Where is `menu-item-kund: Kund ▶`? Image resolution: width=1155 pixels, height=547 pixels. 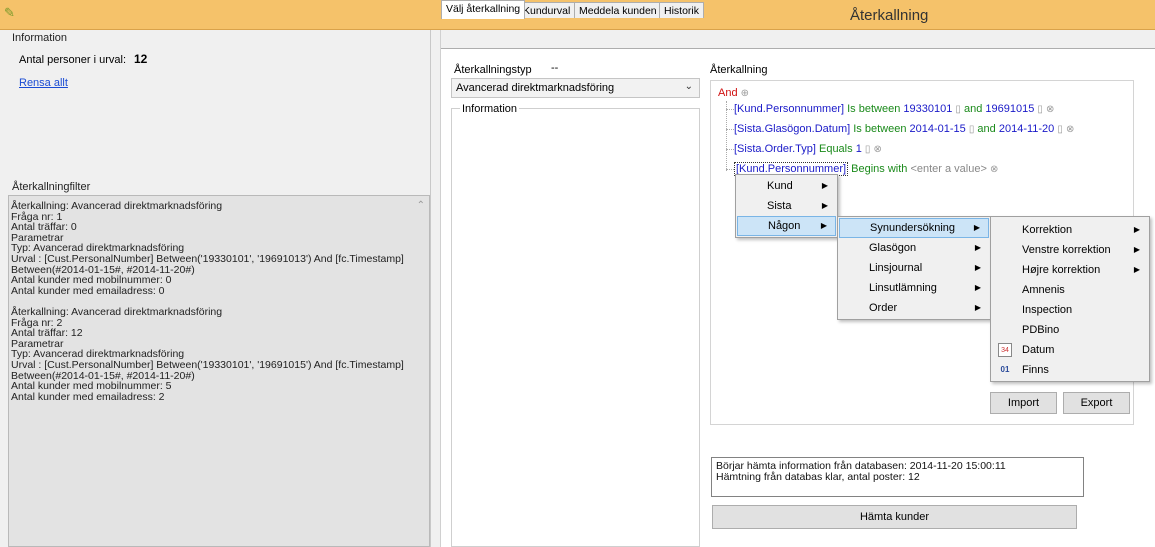 menu-item-kund: Kund ▶ is located at coordinates (786, 186).